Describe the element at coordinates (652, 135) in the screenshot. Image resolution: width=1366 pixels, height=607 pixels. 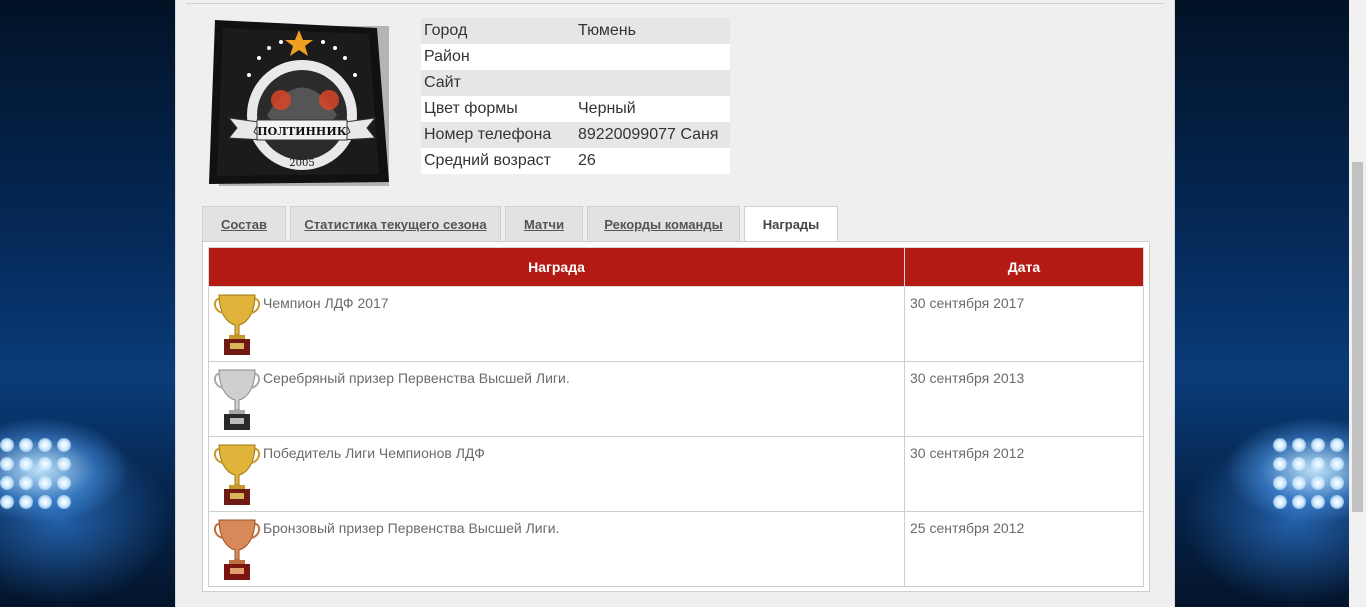
I see `info-value: 89220099077 Саня` at that location.